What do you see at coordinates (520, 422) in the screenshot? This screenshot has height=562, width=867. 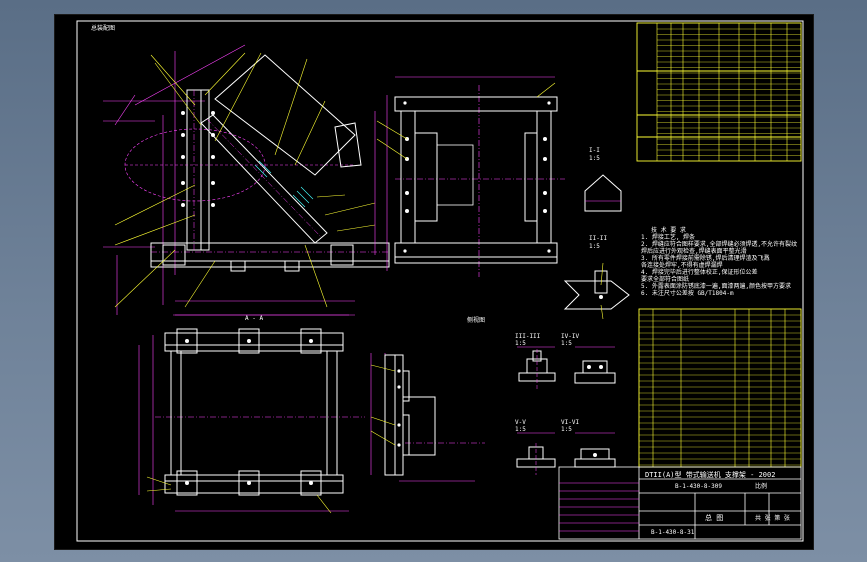 I see `detail-5-title: V-V` at bounding box center [520, 422].